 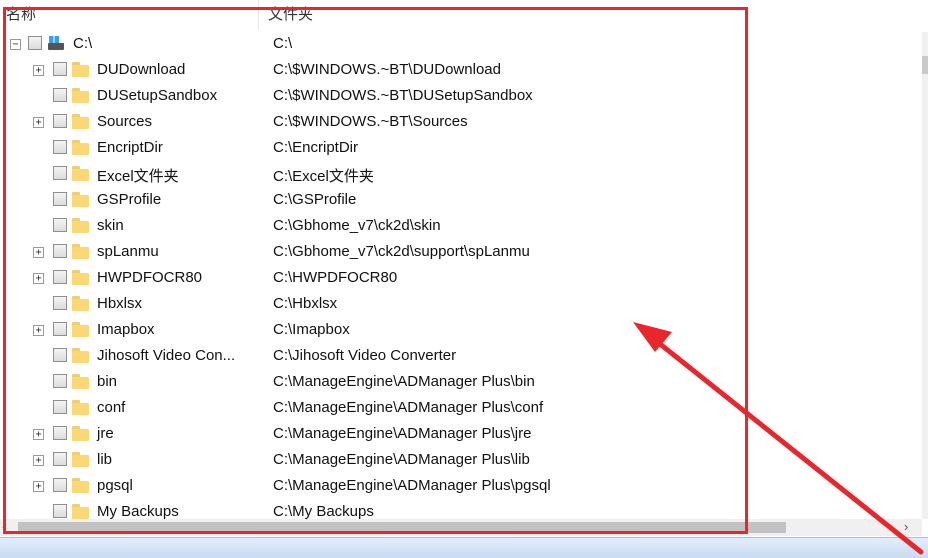 I want to click on tree-row: Excel文件夹 C:\Excel文件夹, so click(x=461, y=175).